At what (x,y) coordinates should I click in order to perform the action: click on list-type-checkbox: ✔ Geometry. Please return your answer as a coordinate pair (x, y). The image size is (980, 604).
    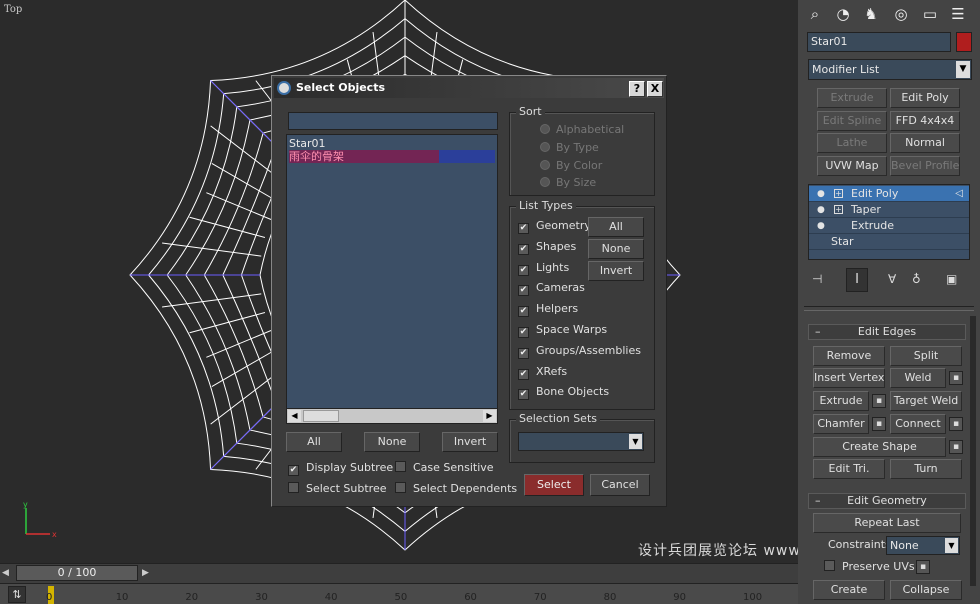
    Looking at the image, I should click on (554, 226).